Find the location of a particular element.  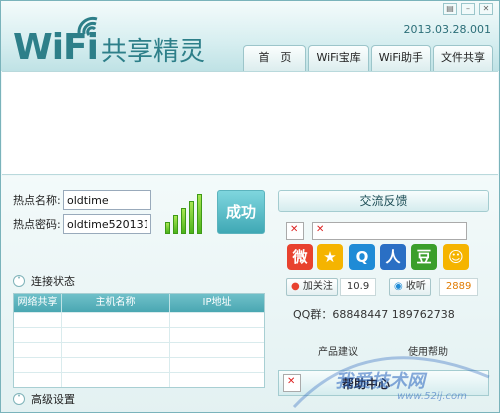

table-header: 网络共享 主机名称 IP地址 is located at coordinates (139, 303).